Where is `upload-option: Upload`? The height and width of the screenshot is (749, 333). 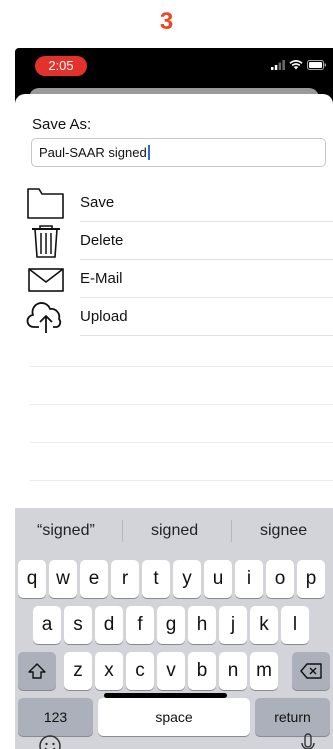
upload-option: Upload is located at coordinates (174, 317).